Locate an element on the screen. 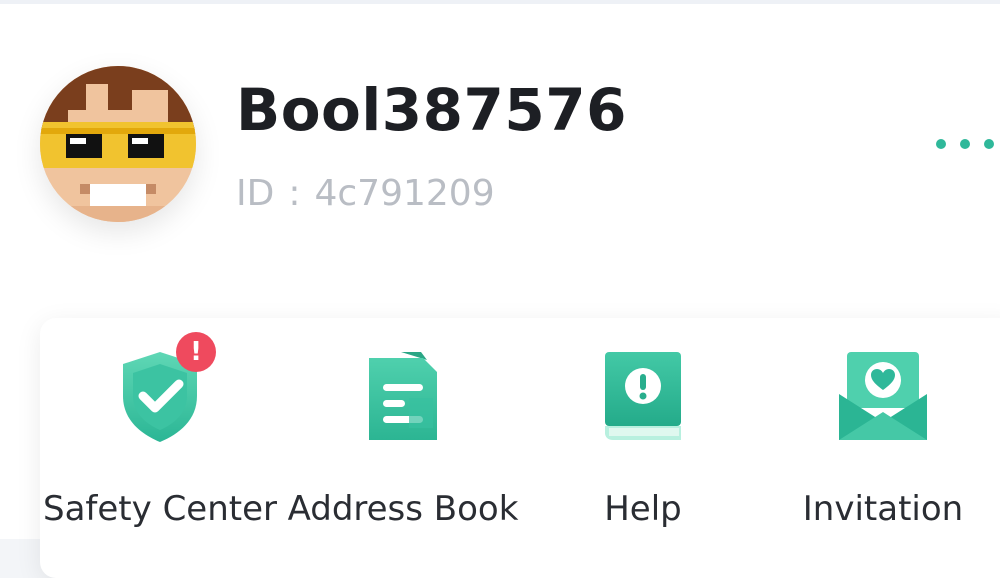 The image size is (1000, 578). feature-invitation: Invitation is located at coordinates (881, 428).